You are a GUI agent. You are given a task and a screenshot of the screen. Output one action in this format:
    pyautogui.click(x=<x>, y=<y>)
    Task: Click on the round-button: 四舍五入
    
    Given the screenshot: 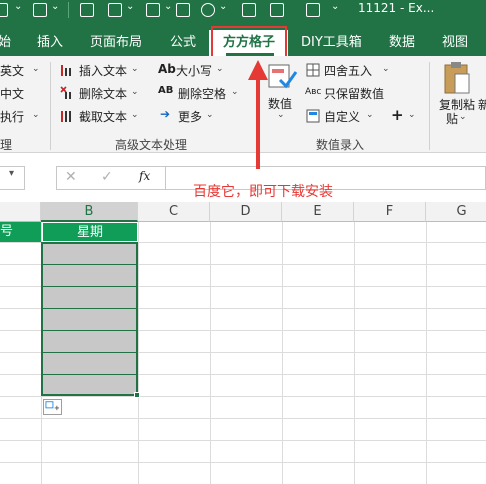 What is the action you would take?
    pyautogui.click(x=348, y=70)
    